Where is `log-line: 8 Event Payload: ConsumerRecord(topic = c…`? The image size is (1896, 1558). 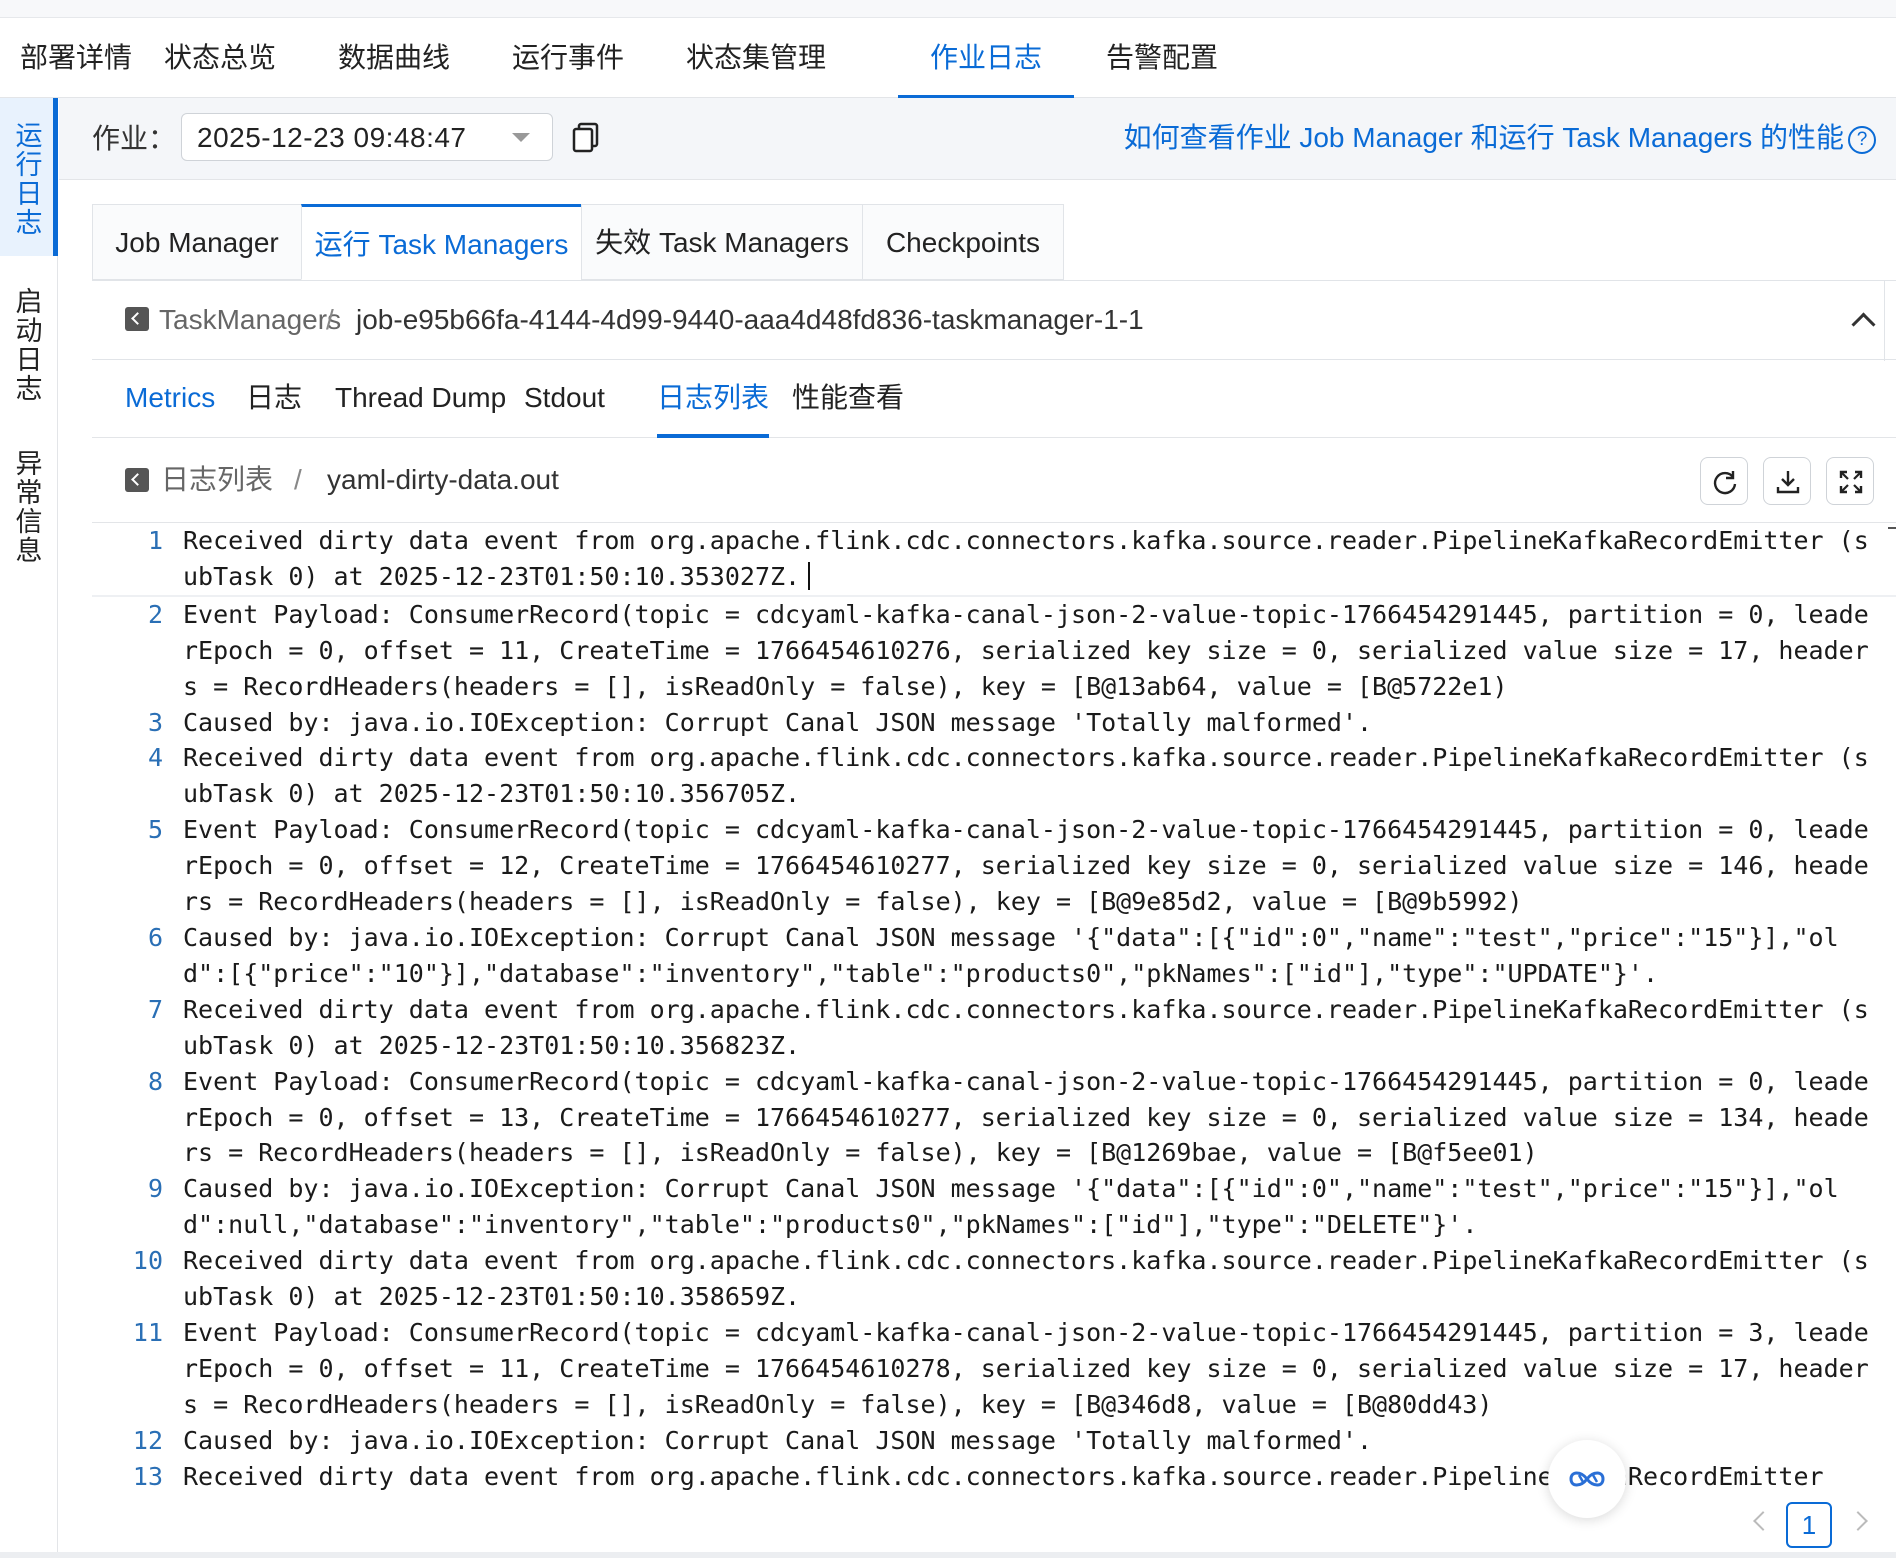 log-line: 8 Event Payload: ConsumerRecord(topic = c… is located at coordinates (994, 1118).